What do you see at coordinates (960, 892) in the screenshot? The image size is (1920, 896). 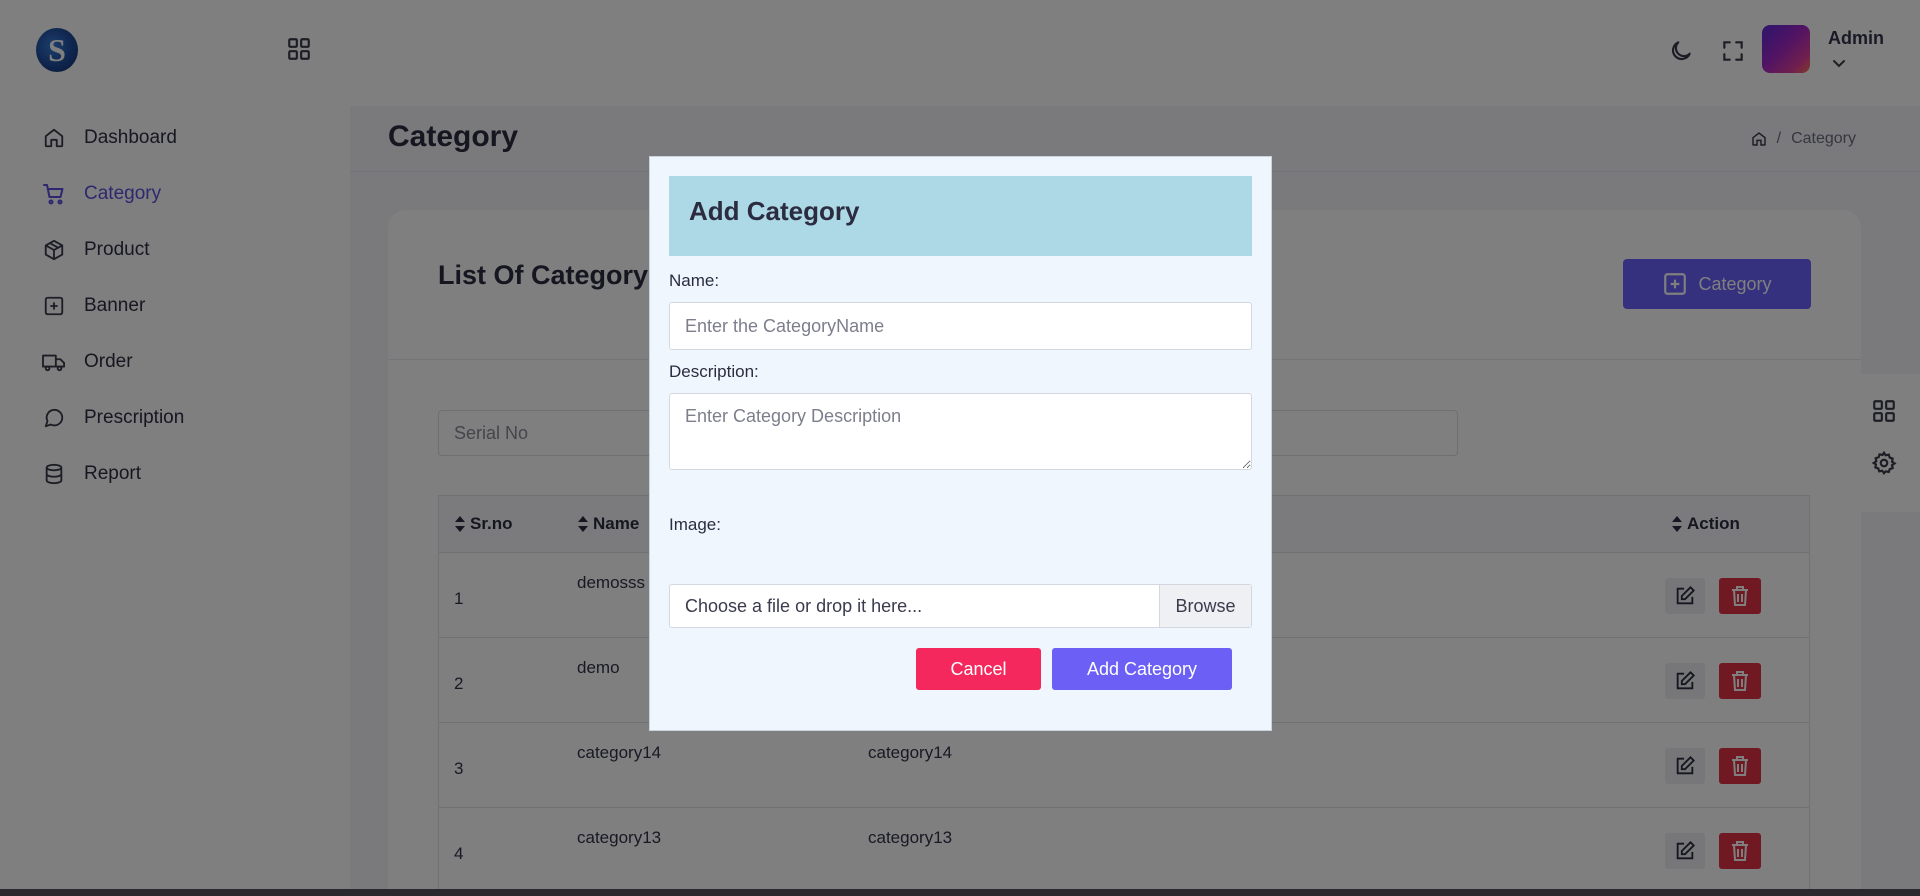 I see `bottom-bar` at bounding box center [960, 892].